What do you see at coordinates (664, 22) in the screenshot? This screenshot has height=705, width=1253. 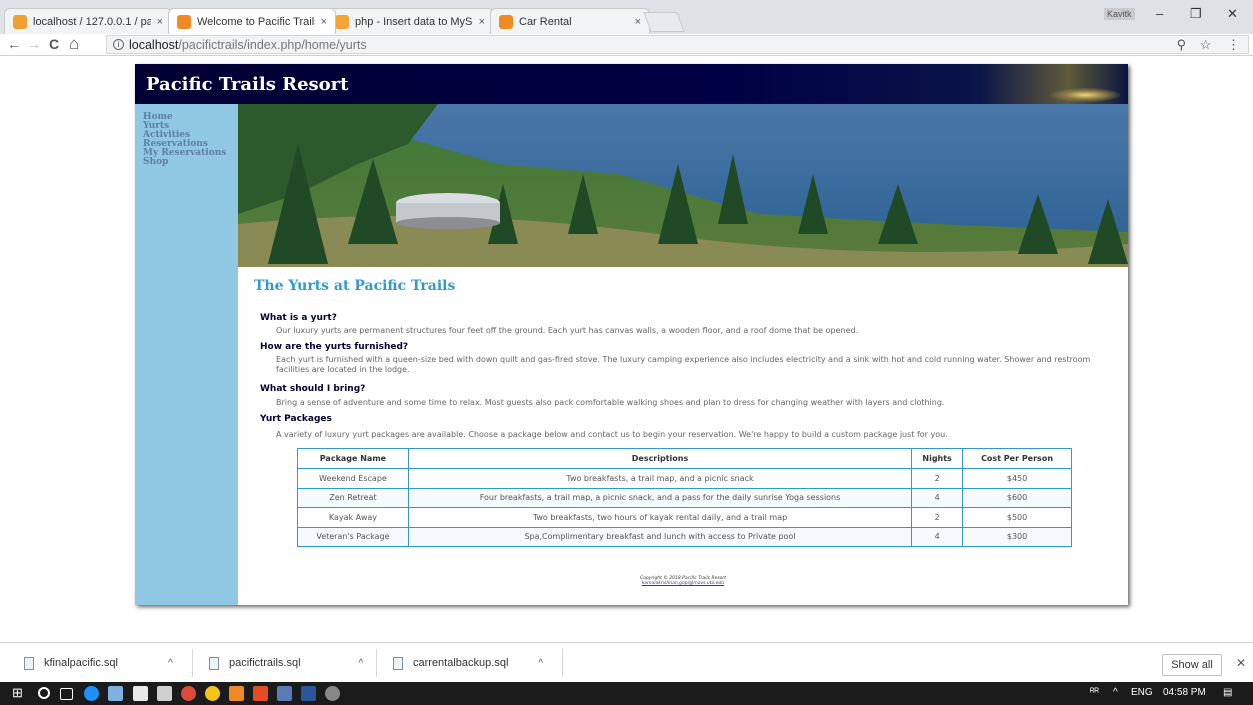 I see `new-tab-button` at bounding box center [664, 22].